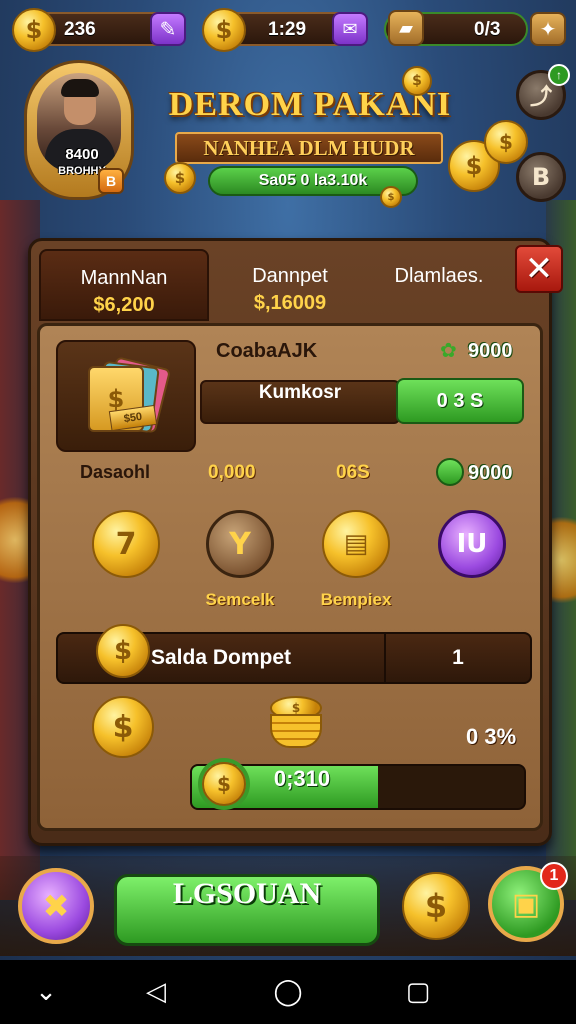  I want to click on edit-icon: ✎, so click(168, 29).